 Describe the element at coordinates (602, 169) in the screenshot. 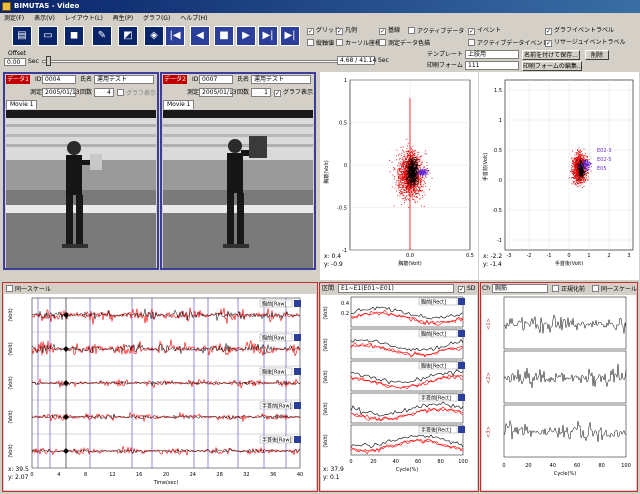

I see `scatter-right-annotation: E05` at that location.